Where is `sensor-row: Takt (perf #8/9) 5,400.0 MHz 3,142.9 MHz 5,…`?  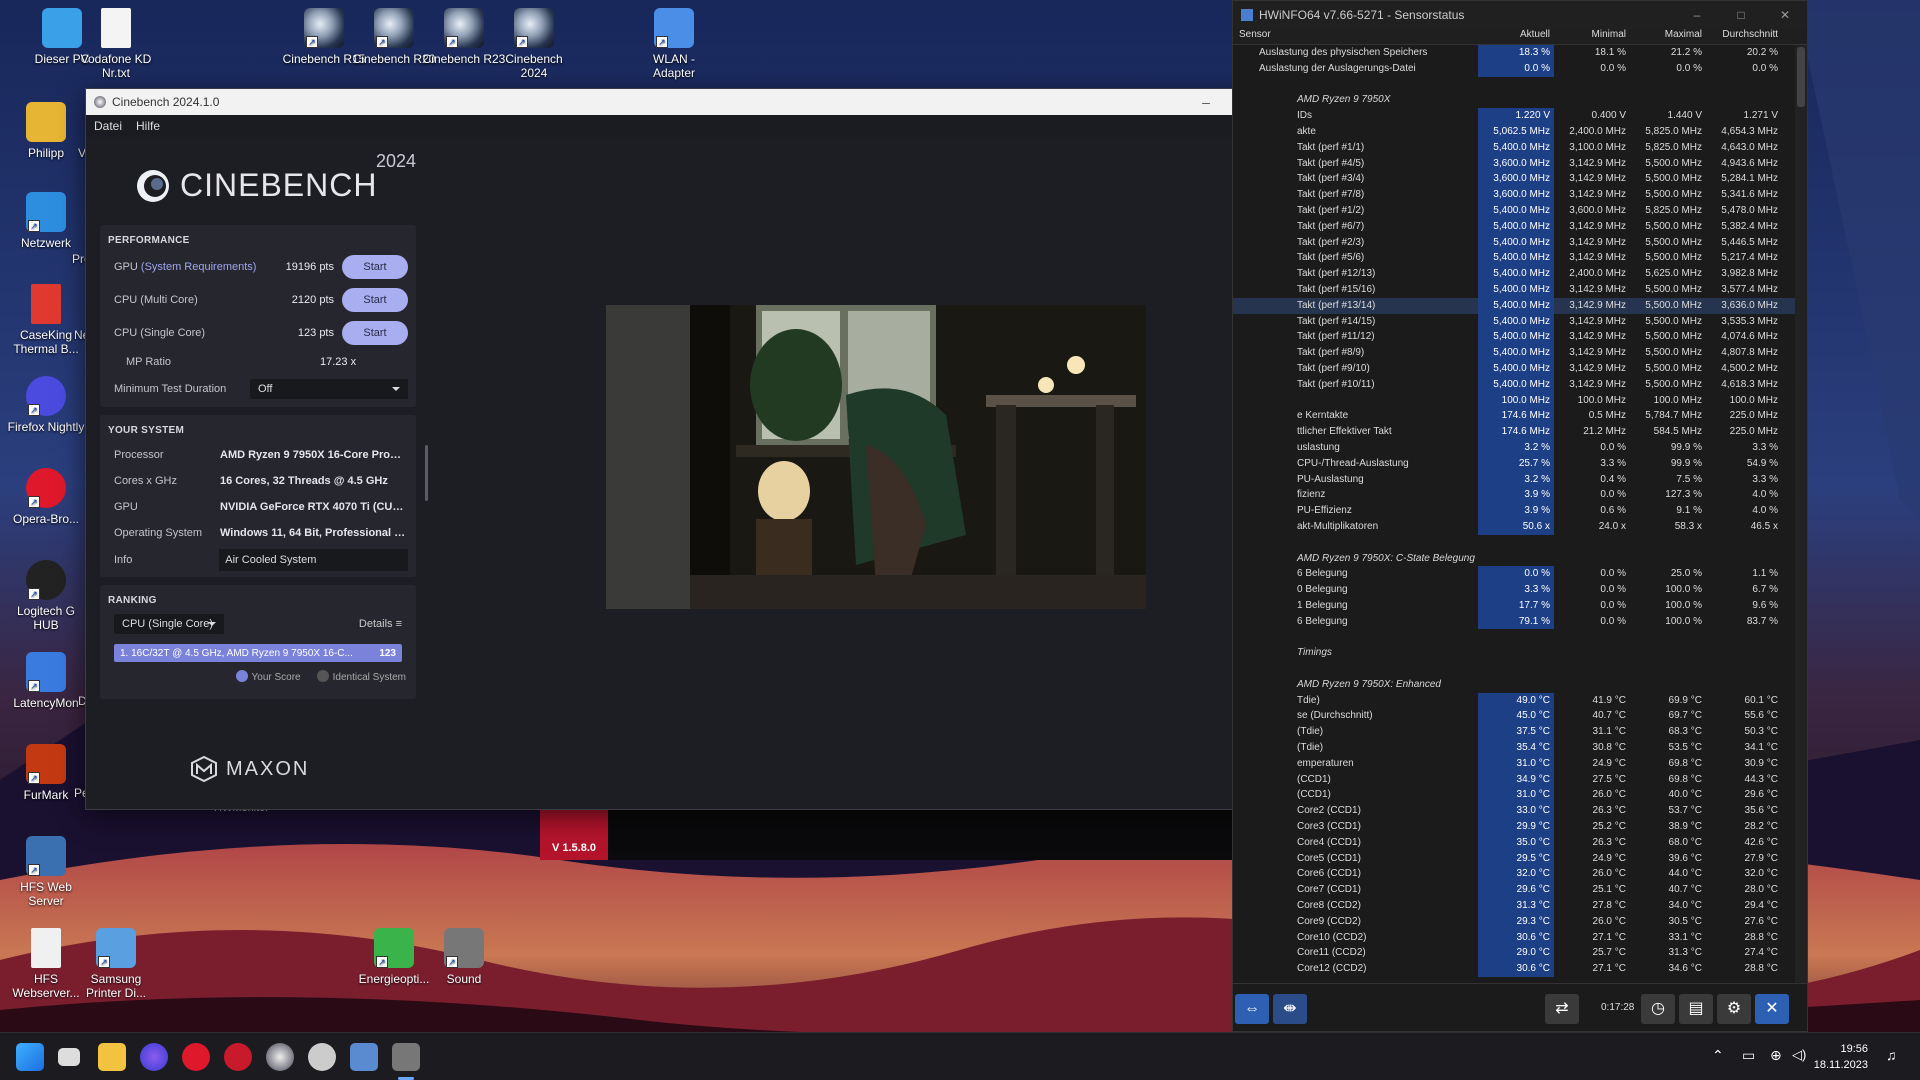 sensor-row: Takt (perf #8/9) 5,400.0 MHz 3,142.9 MHz 5,… is located at coordinates (1520, 353).